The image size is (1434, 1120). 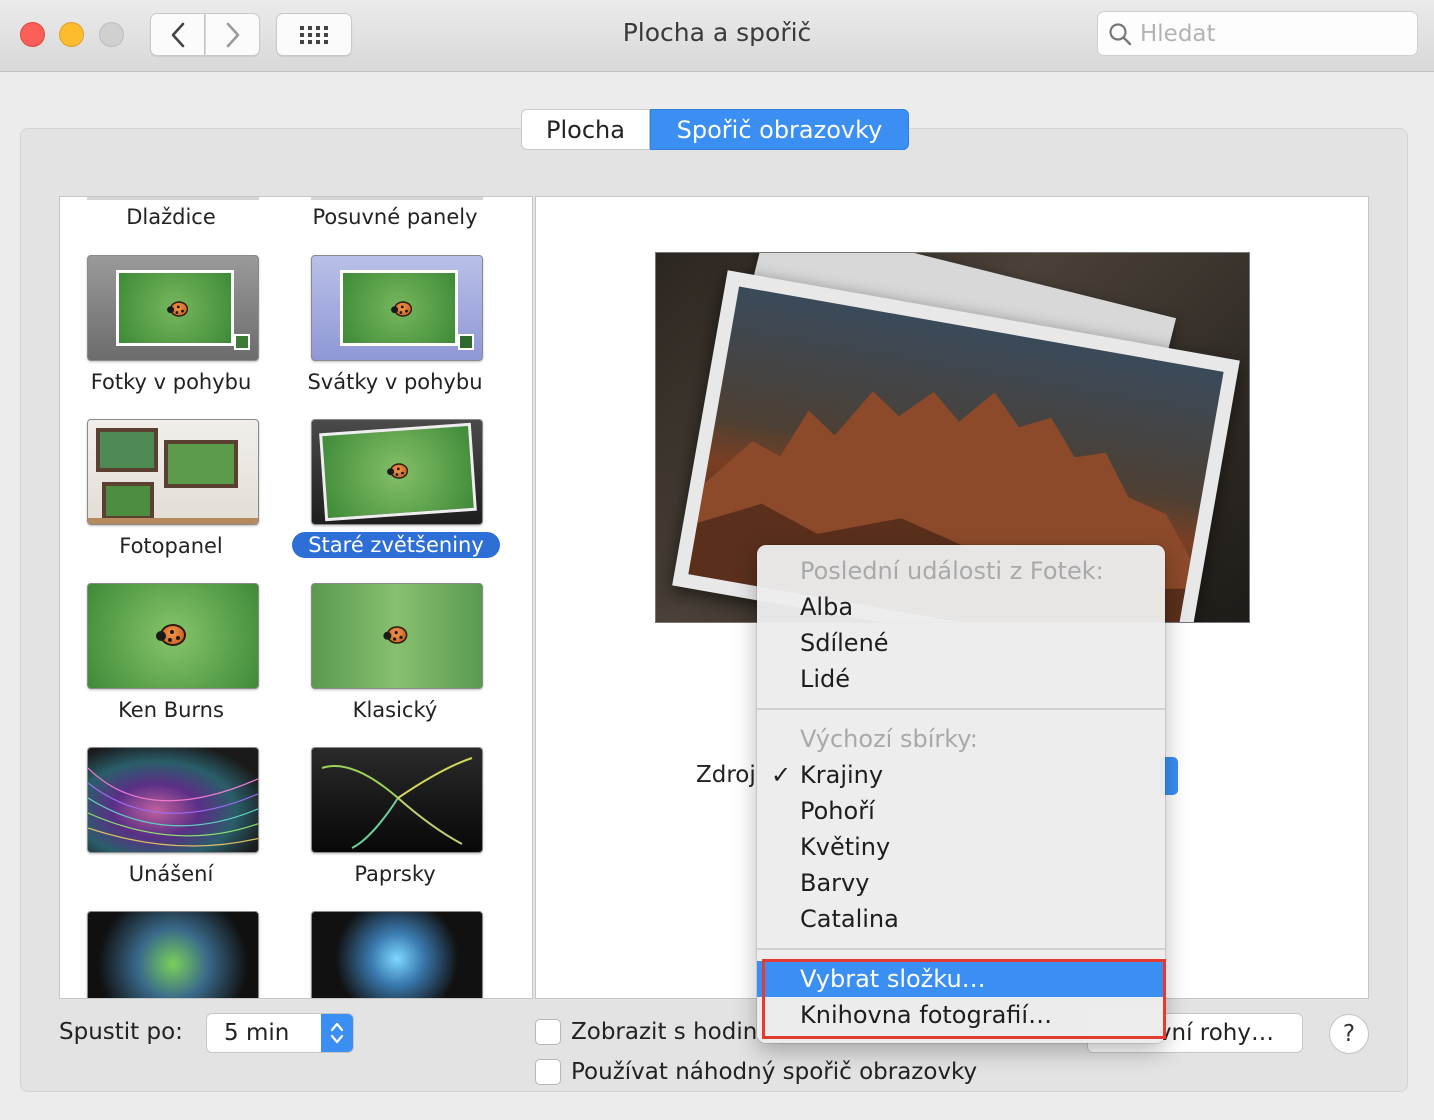 I want to click on tab-screensaver: Spořič obrazovky, so click(x=779, y=129).